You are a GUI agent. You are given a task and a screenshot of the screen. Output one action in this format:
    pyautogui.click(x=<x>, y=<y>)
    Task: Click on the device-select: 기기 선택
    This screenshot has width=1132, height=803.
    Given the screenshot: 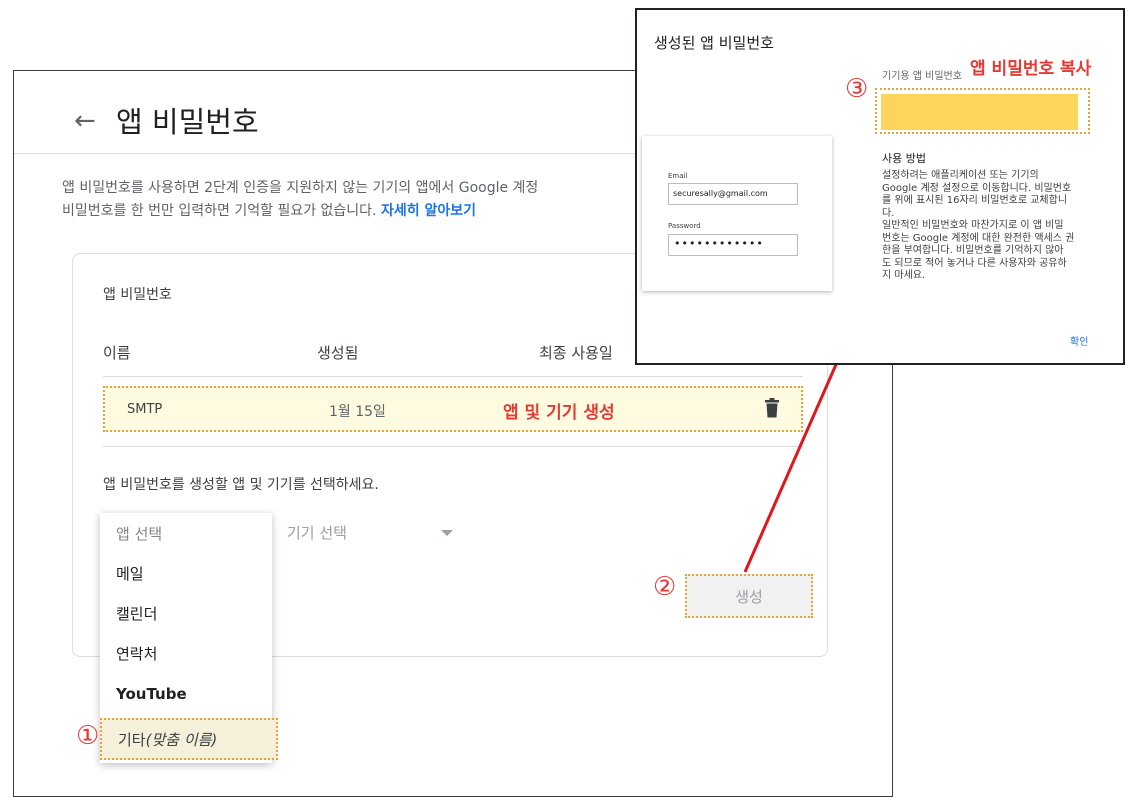 What is the action you would take?
    pyautogui.click(x=317, y=532)
    